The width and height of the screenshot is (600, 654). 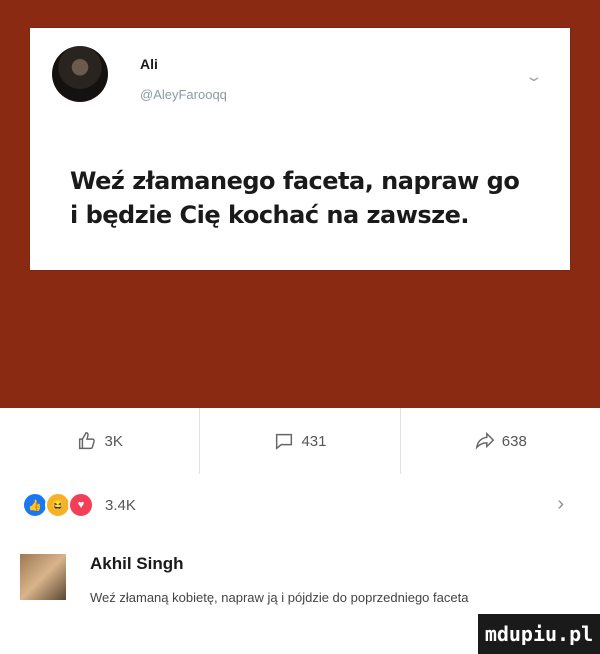 What do you see at coordinates (81, 505) in the screenshot?
I see `love-reaction-icon: ♥` at bounding box center [81, 505].